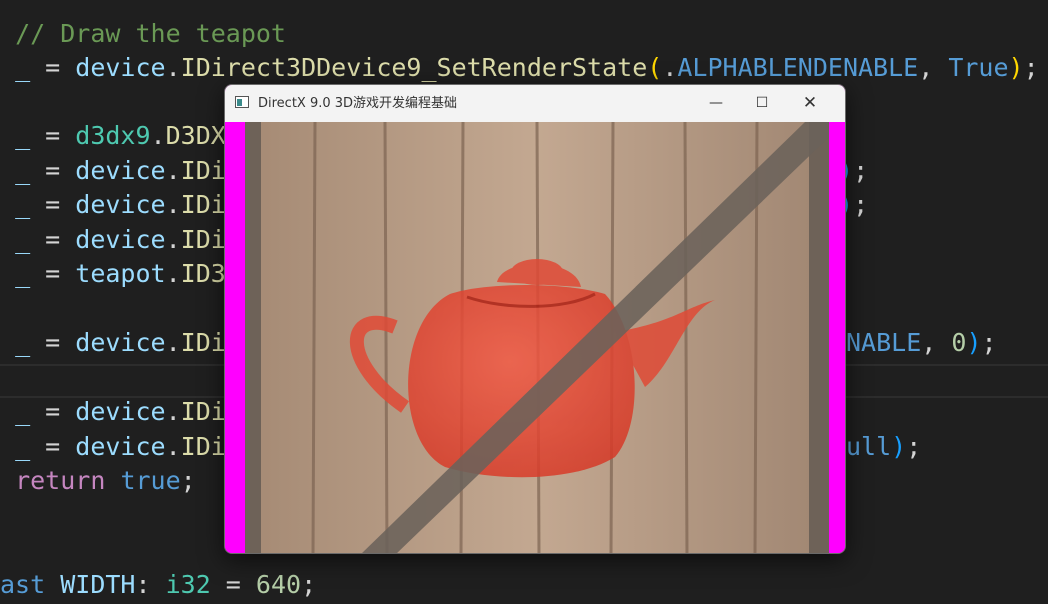  I want to click on code-token: d3dx9, so click(113, 135).